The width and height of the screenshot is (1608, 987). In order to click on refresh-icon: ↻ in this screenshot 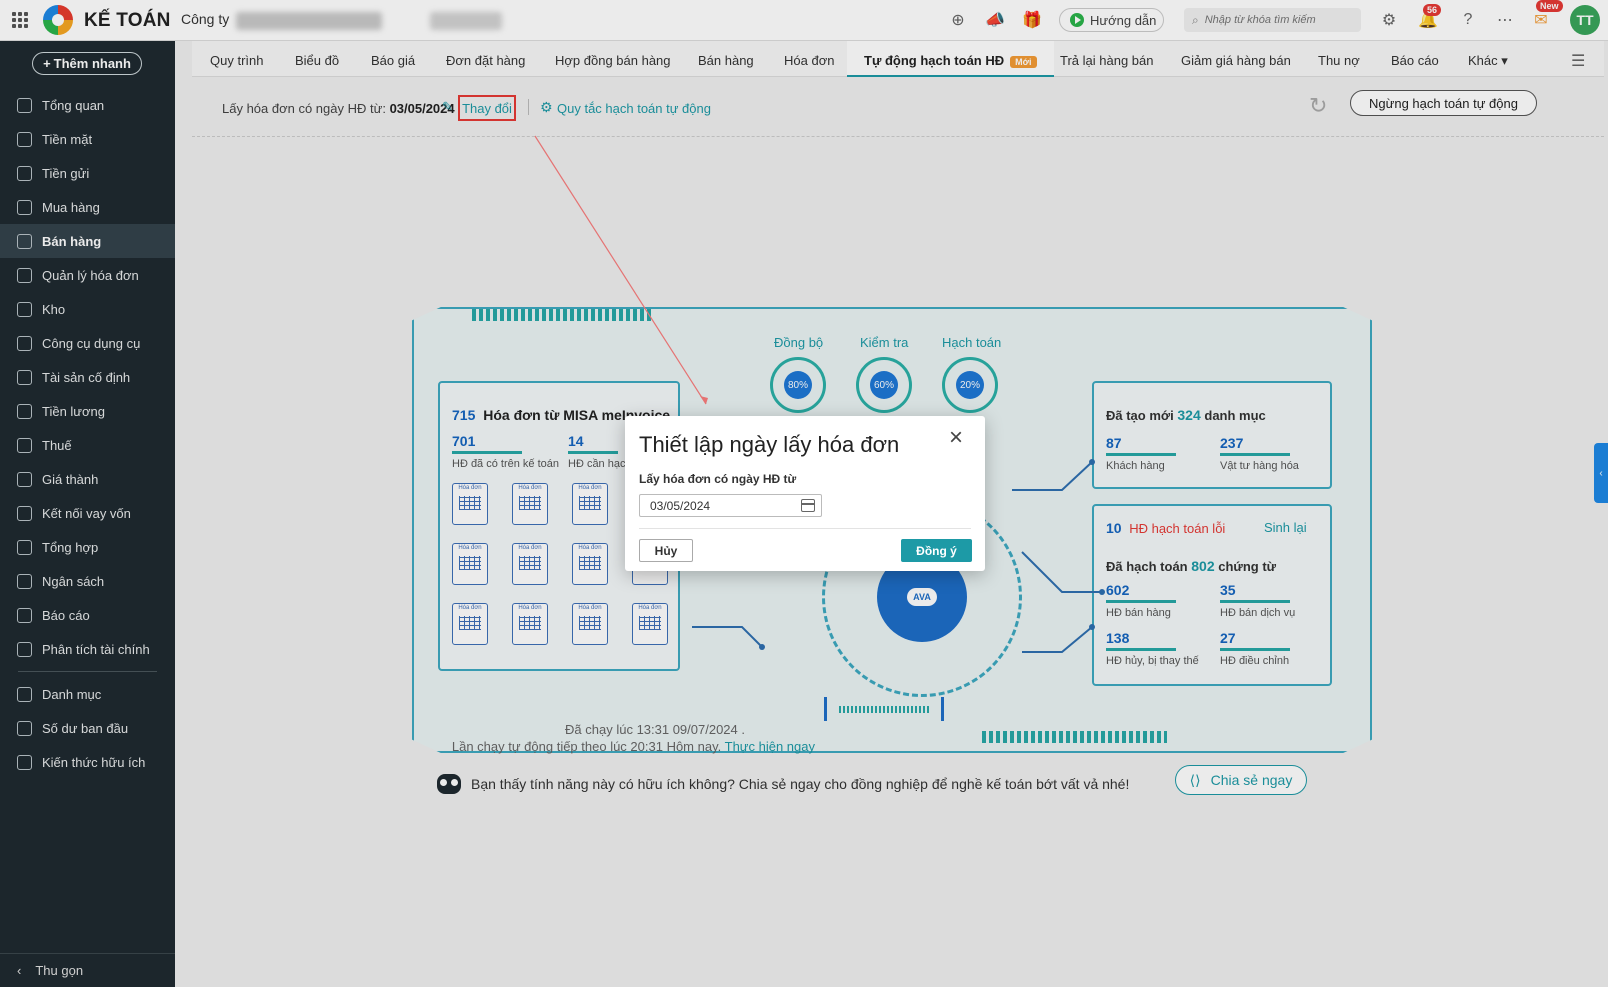, I will do `click(1318, 106)`.